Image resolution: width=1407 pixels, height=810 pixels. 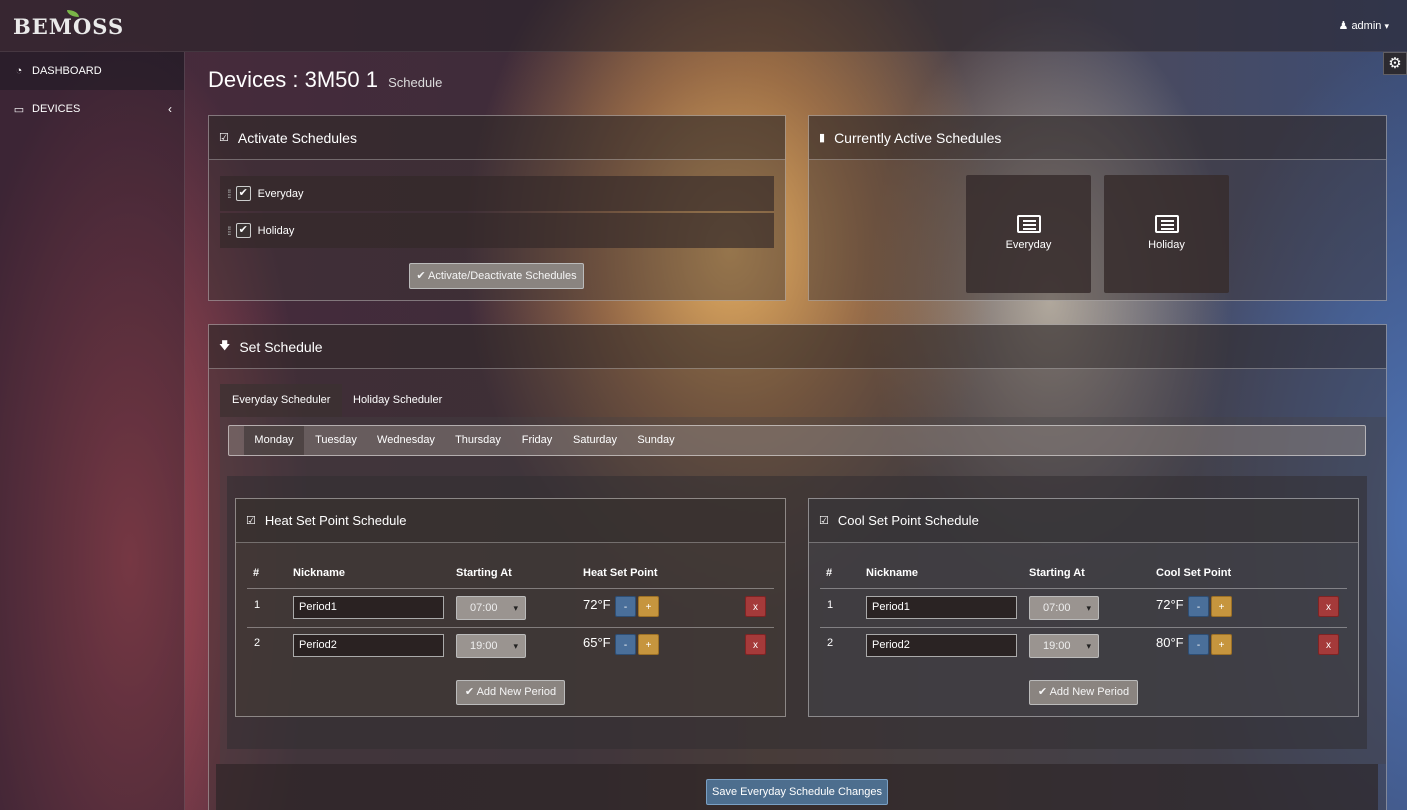 I want to click on tab-friday: Friday, so click(x=537, y=440).